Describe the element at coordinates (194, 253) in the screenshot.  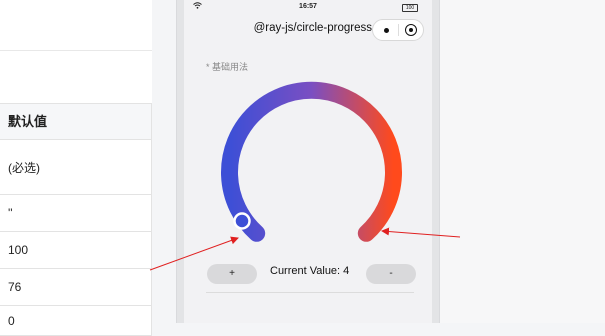
I see `annotation-arrow-left` at that location.